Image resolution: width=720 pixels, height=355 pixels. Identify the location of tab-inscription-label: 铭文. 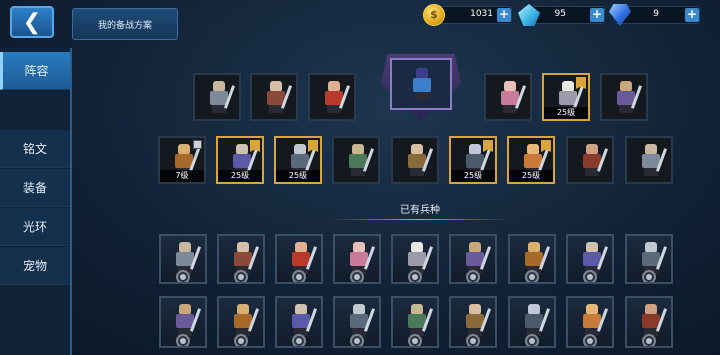
(34, 149).